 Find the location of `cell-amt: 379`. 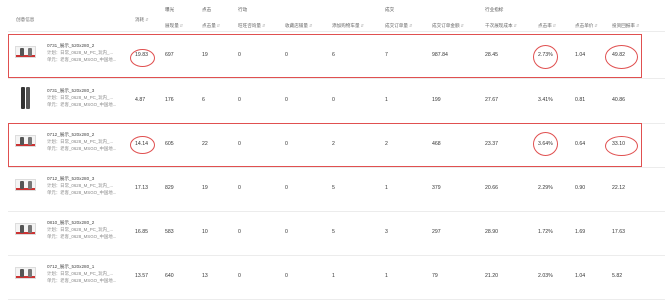

cell-amt: 379 is located at coordinates (436, 188).